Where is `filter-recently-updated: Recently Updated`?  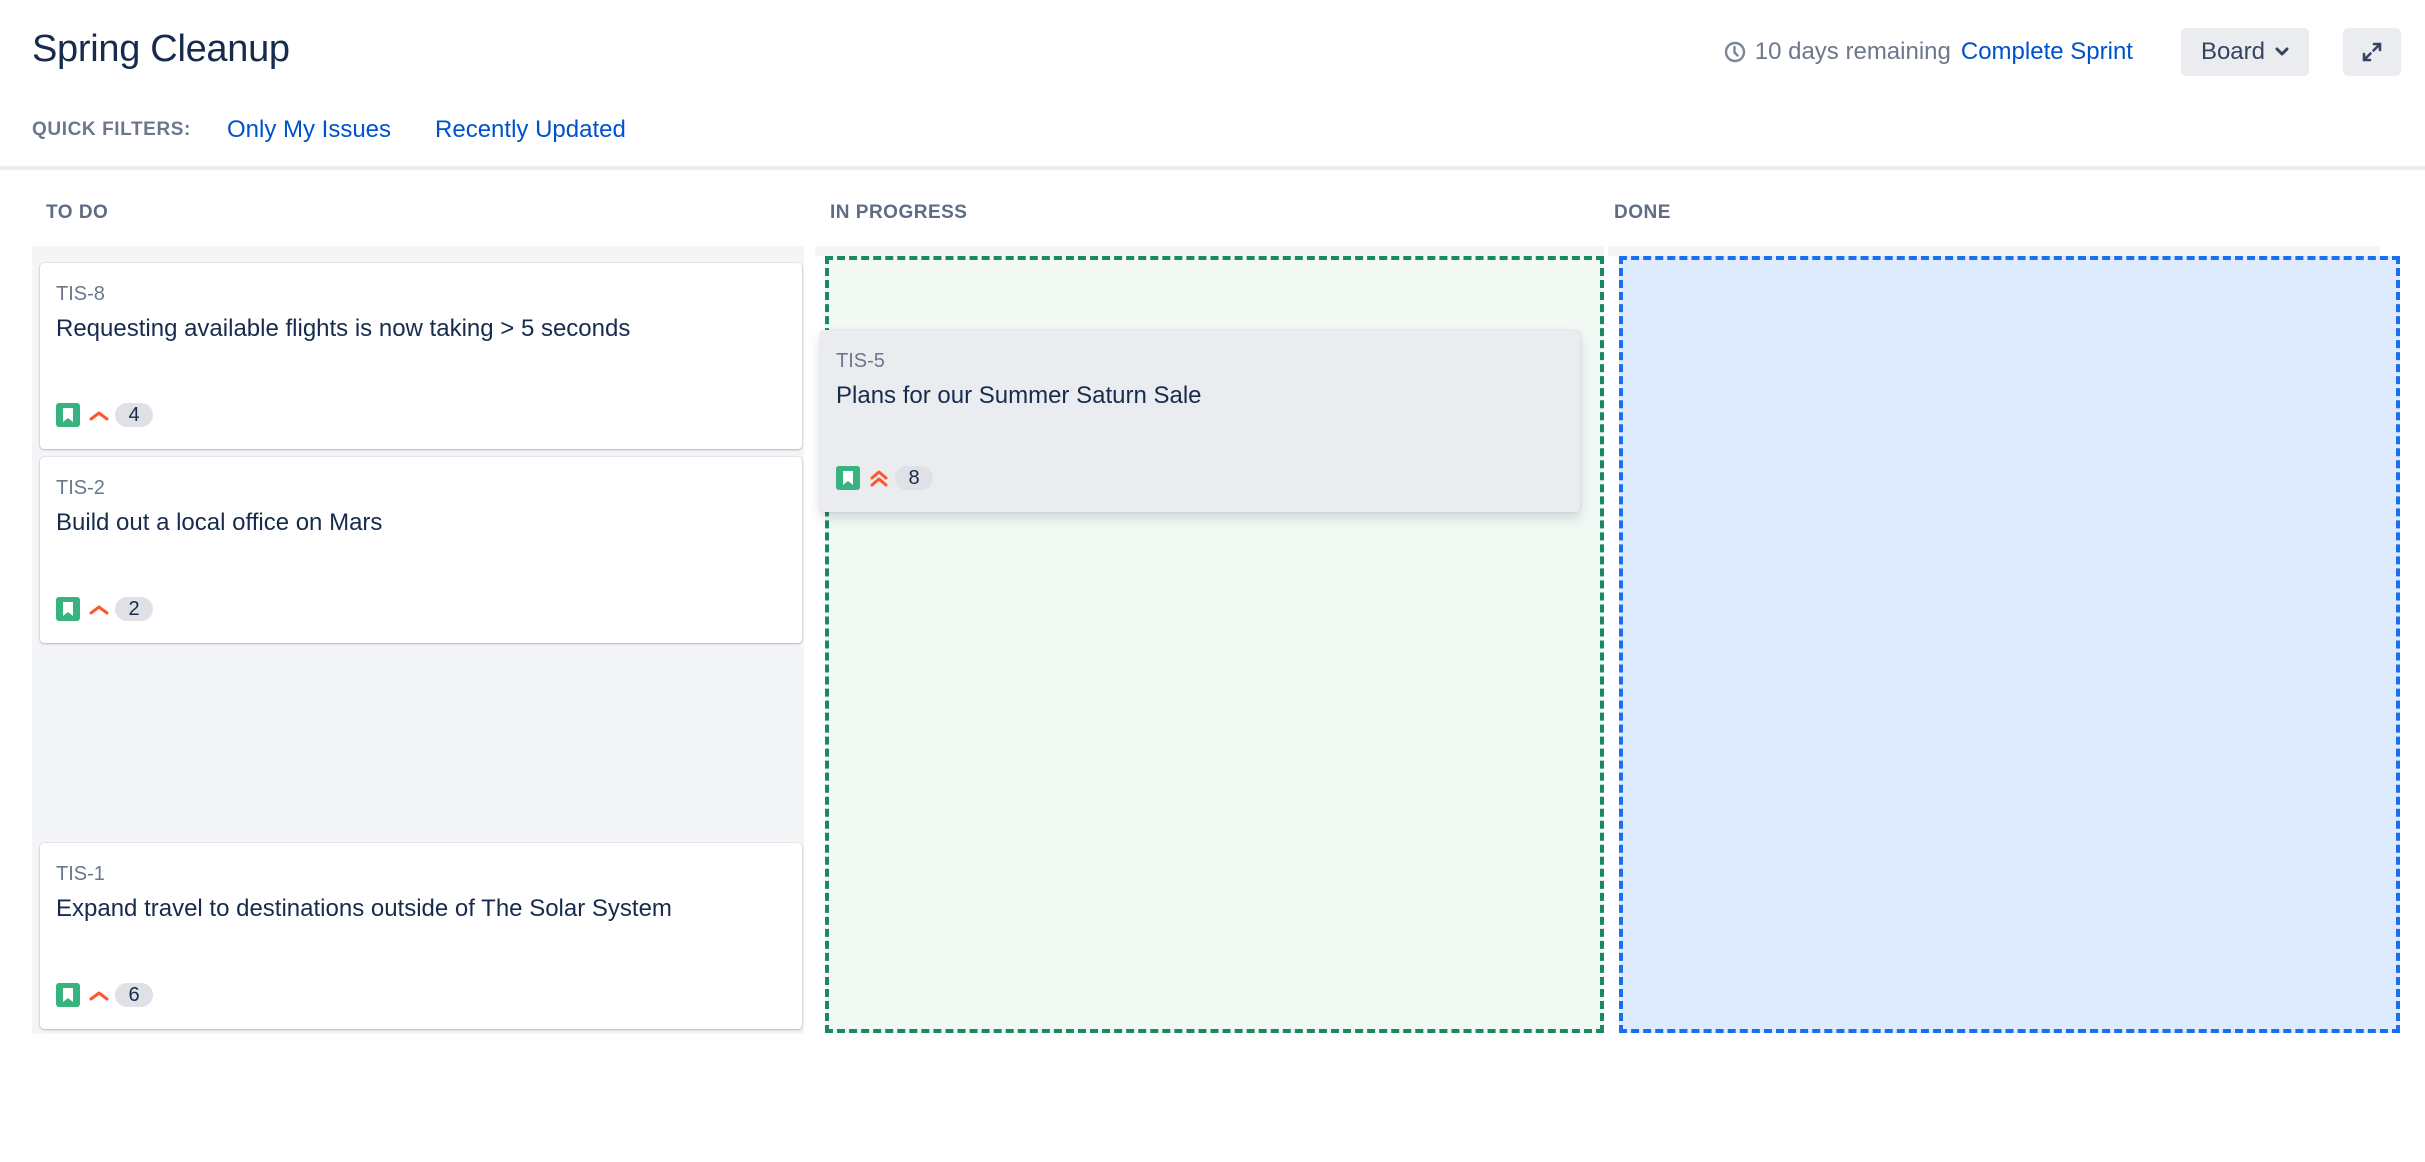 filter-recently-updated: Recently Updated is located at coordinates (530, 130).